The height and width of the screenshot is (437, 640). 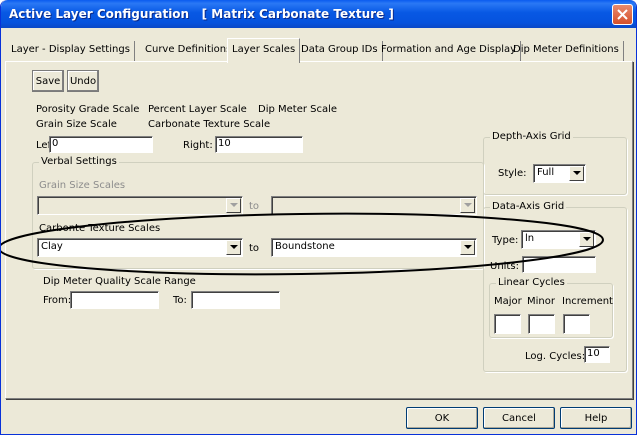 I want to click on tab-layer-scales: Layer Scales, so click(x=264, y=50).